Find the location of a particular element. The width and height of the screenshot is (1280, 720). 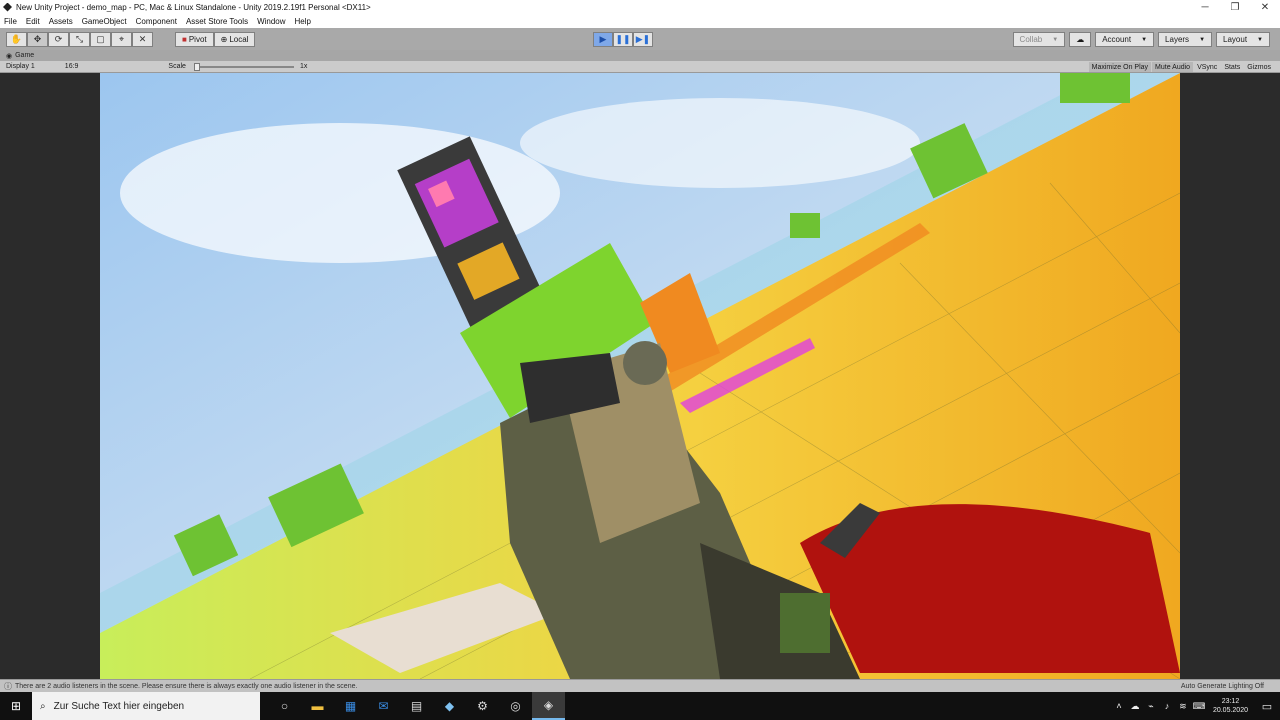

unity-logo-icon is located at coordinates (7, 7).